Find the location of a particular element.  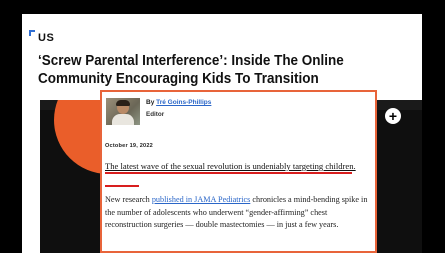

author-avatar is located at coordinates (123, 111).